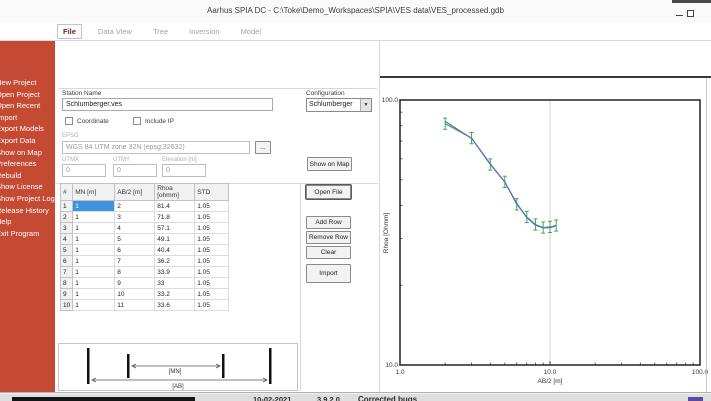 The width and height of the screenshot is (711, 401). Describe the element at coordinates (679, 15) in the screenshot. I see `minimize-icon` at that location.